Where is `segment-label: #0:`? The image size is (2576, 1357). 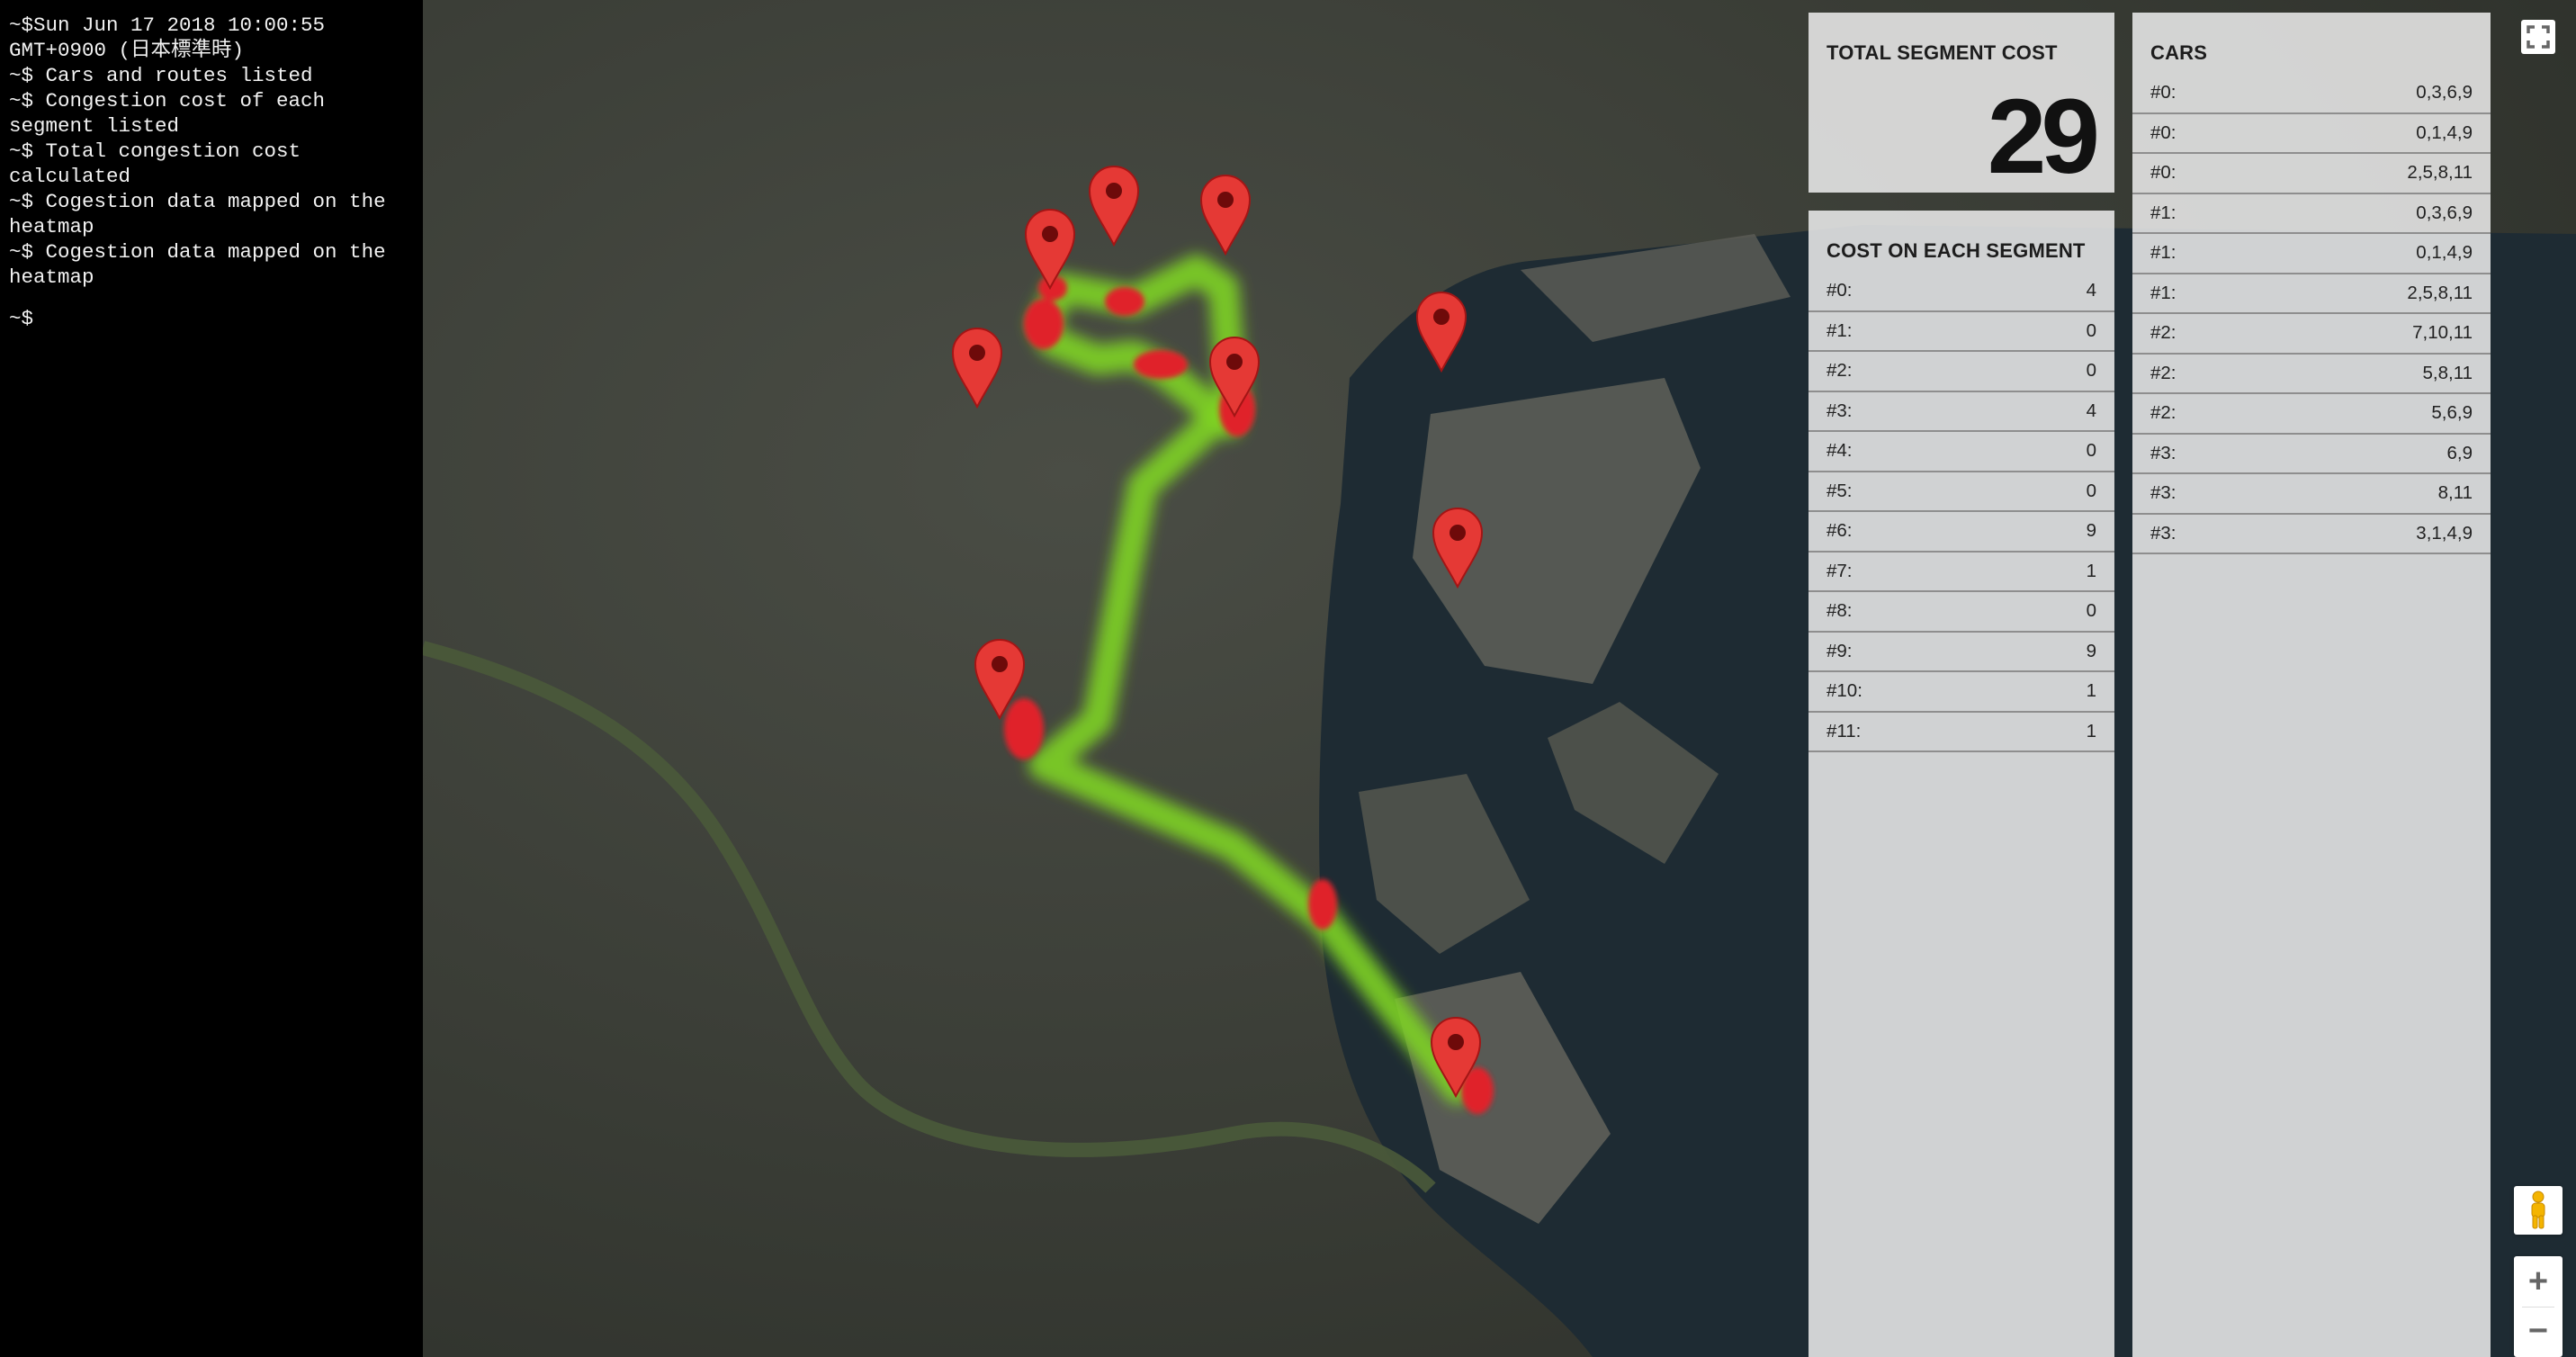
segment-label: #0: is located at coordinates (1840, 290).